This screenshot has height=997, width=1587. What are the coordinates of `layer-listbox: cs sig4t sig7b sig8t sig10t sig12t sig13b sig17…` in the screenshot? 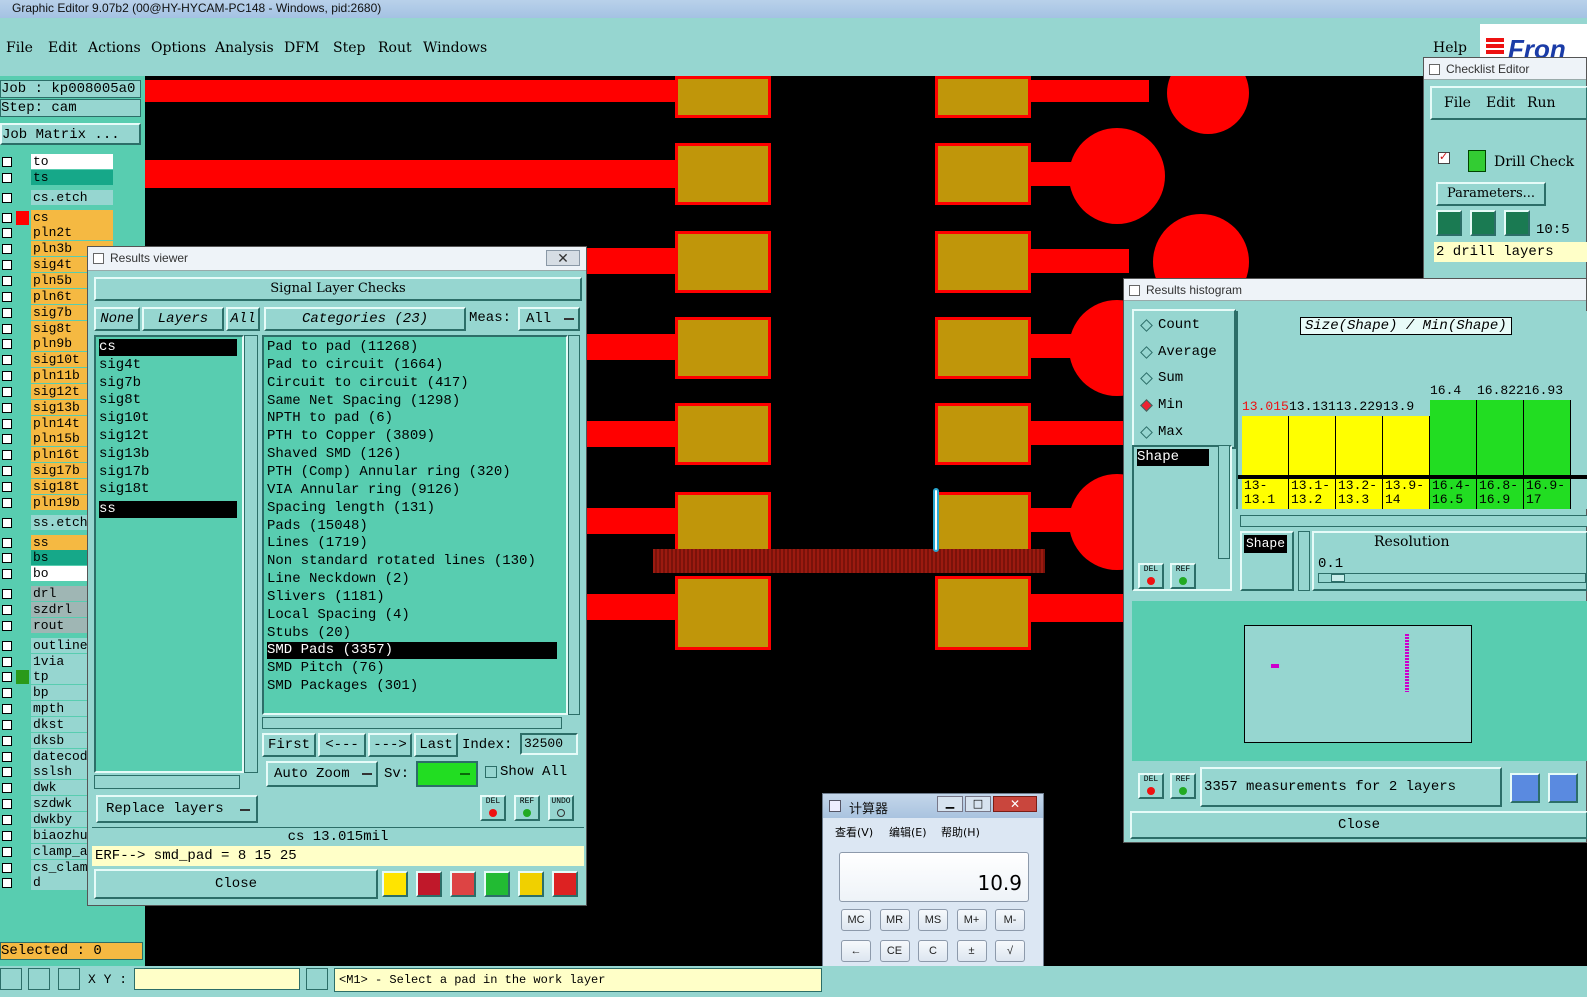 It's located at (169, 554).